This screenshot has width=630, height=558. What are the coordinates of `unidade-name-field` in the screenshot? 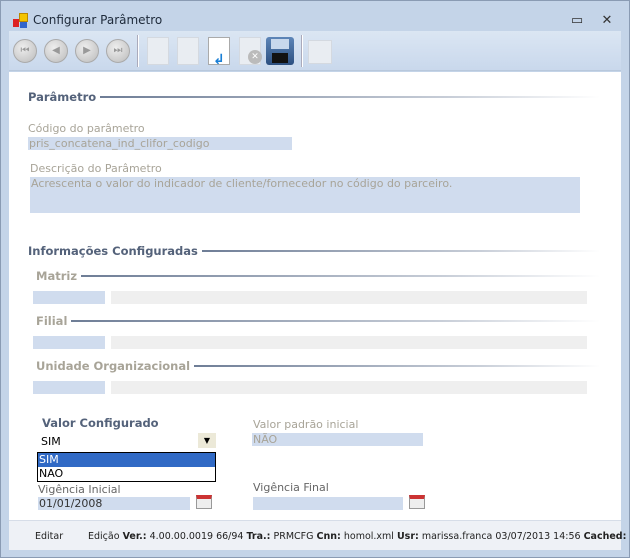 It's located at (349, 387).